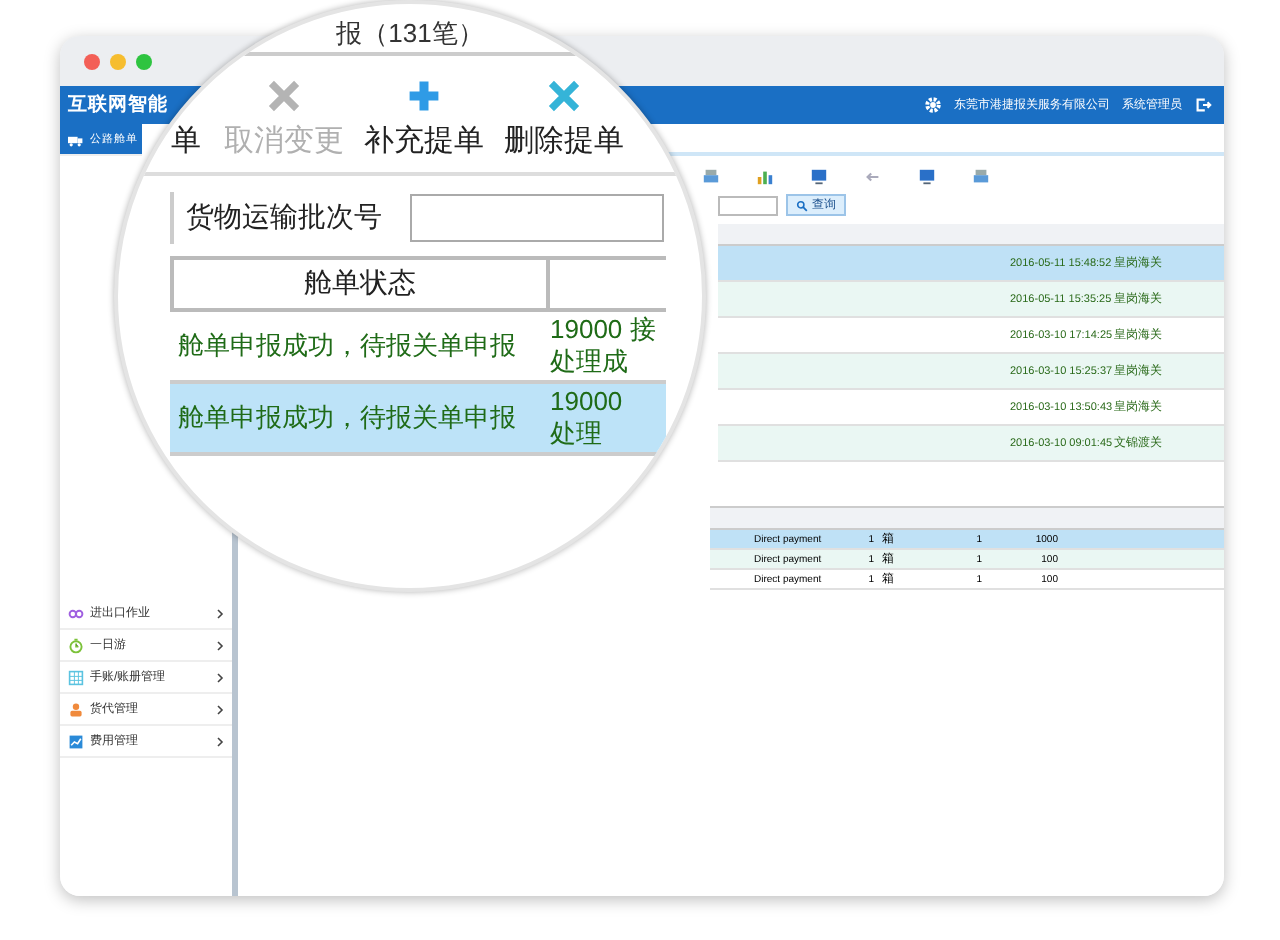 The image size is (1280, 940). What do you see at coordinates (585, 418) in the screenshot?
I see `table-cell-text: 19000 处理` at bounding box center [585, 418].